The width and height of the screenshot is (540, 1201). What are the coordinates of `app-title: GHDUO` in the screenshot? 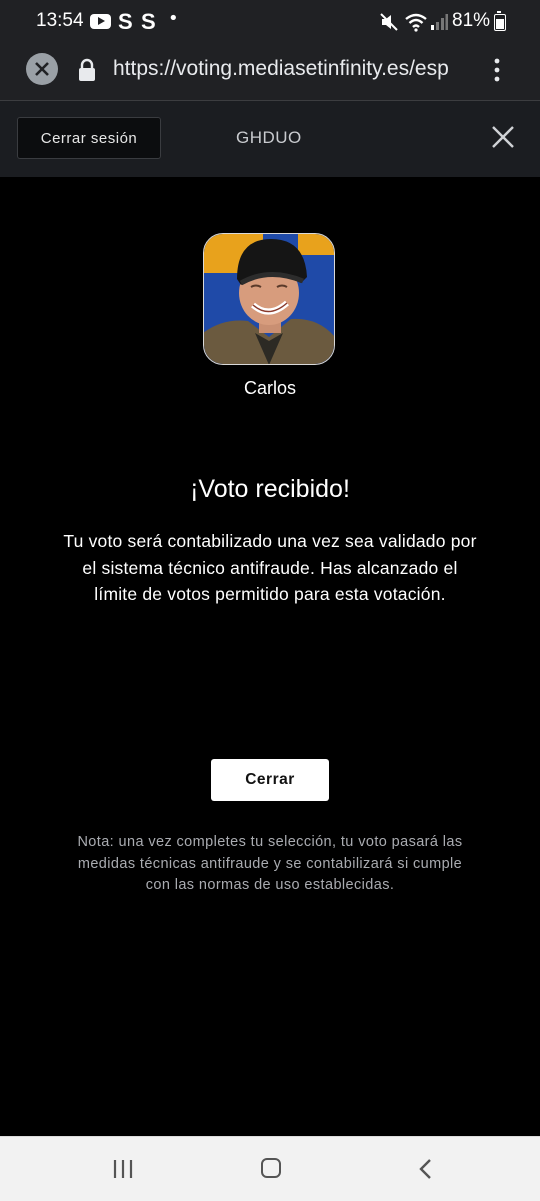 It's located at (269, 137).